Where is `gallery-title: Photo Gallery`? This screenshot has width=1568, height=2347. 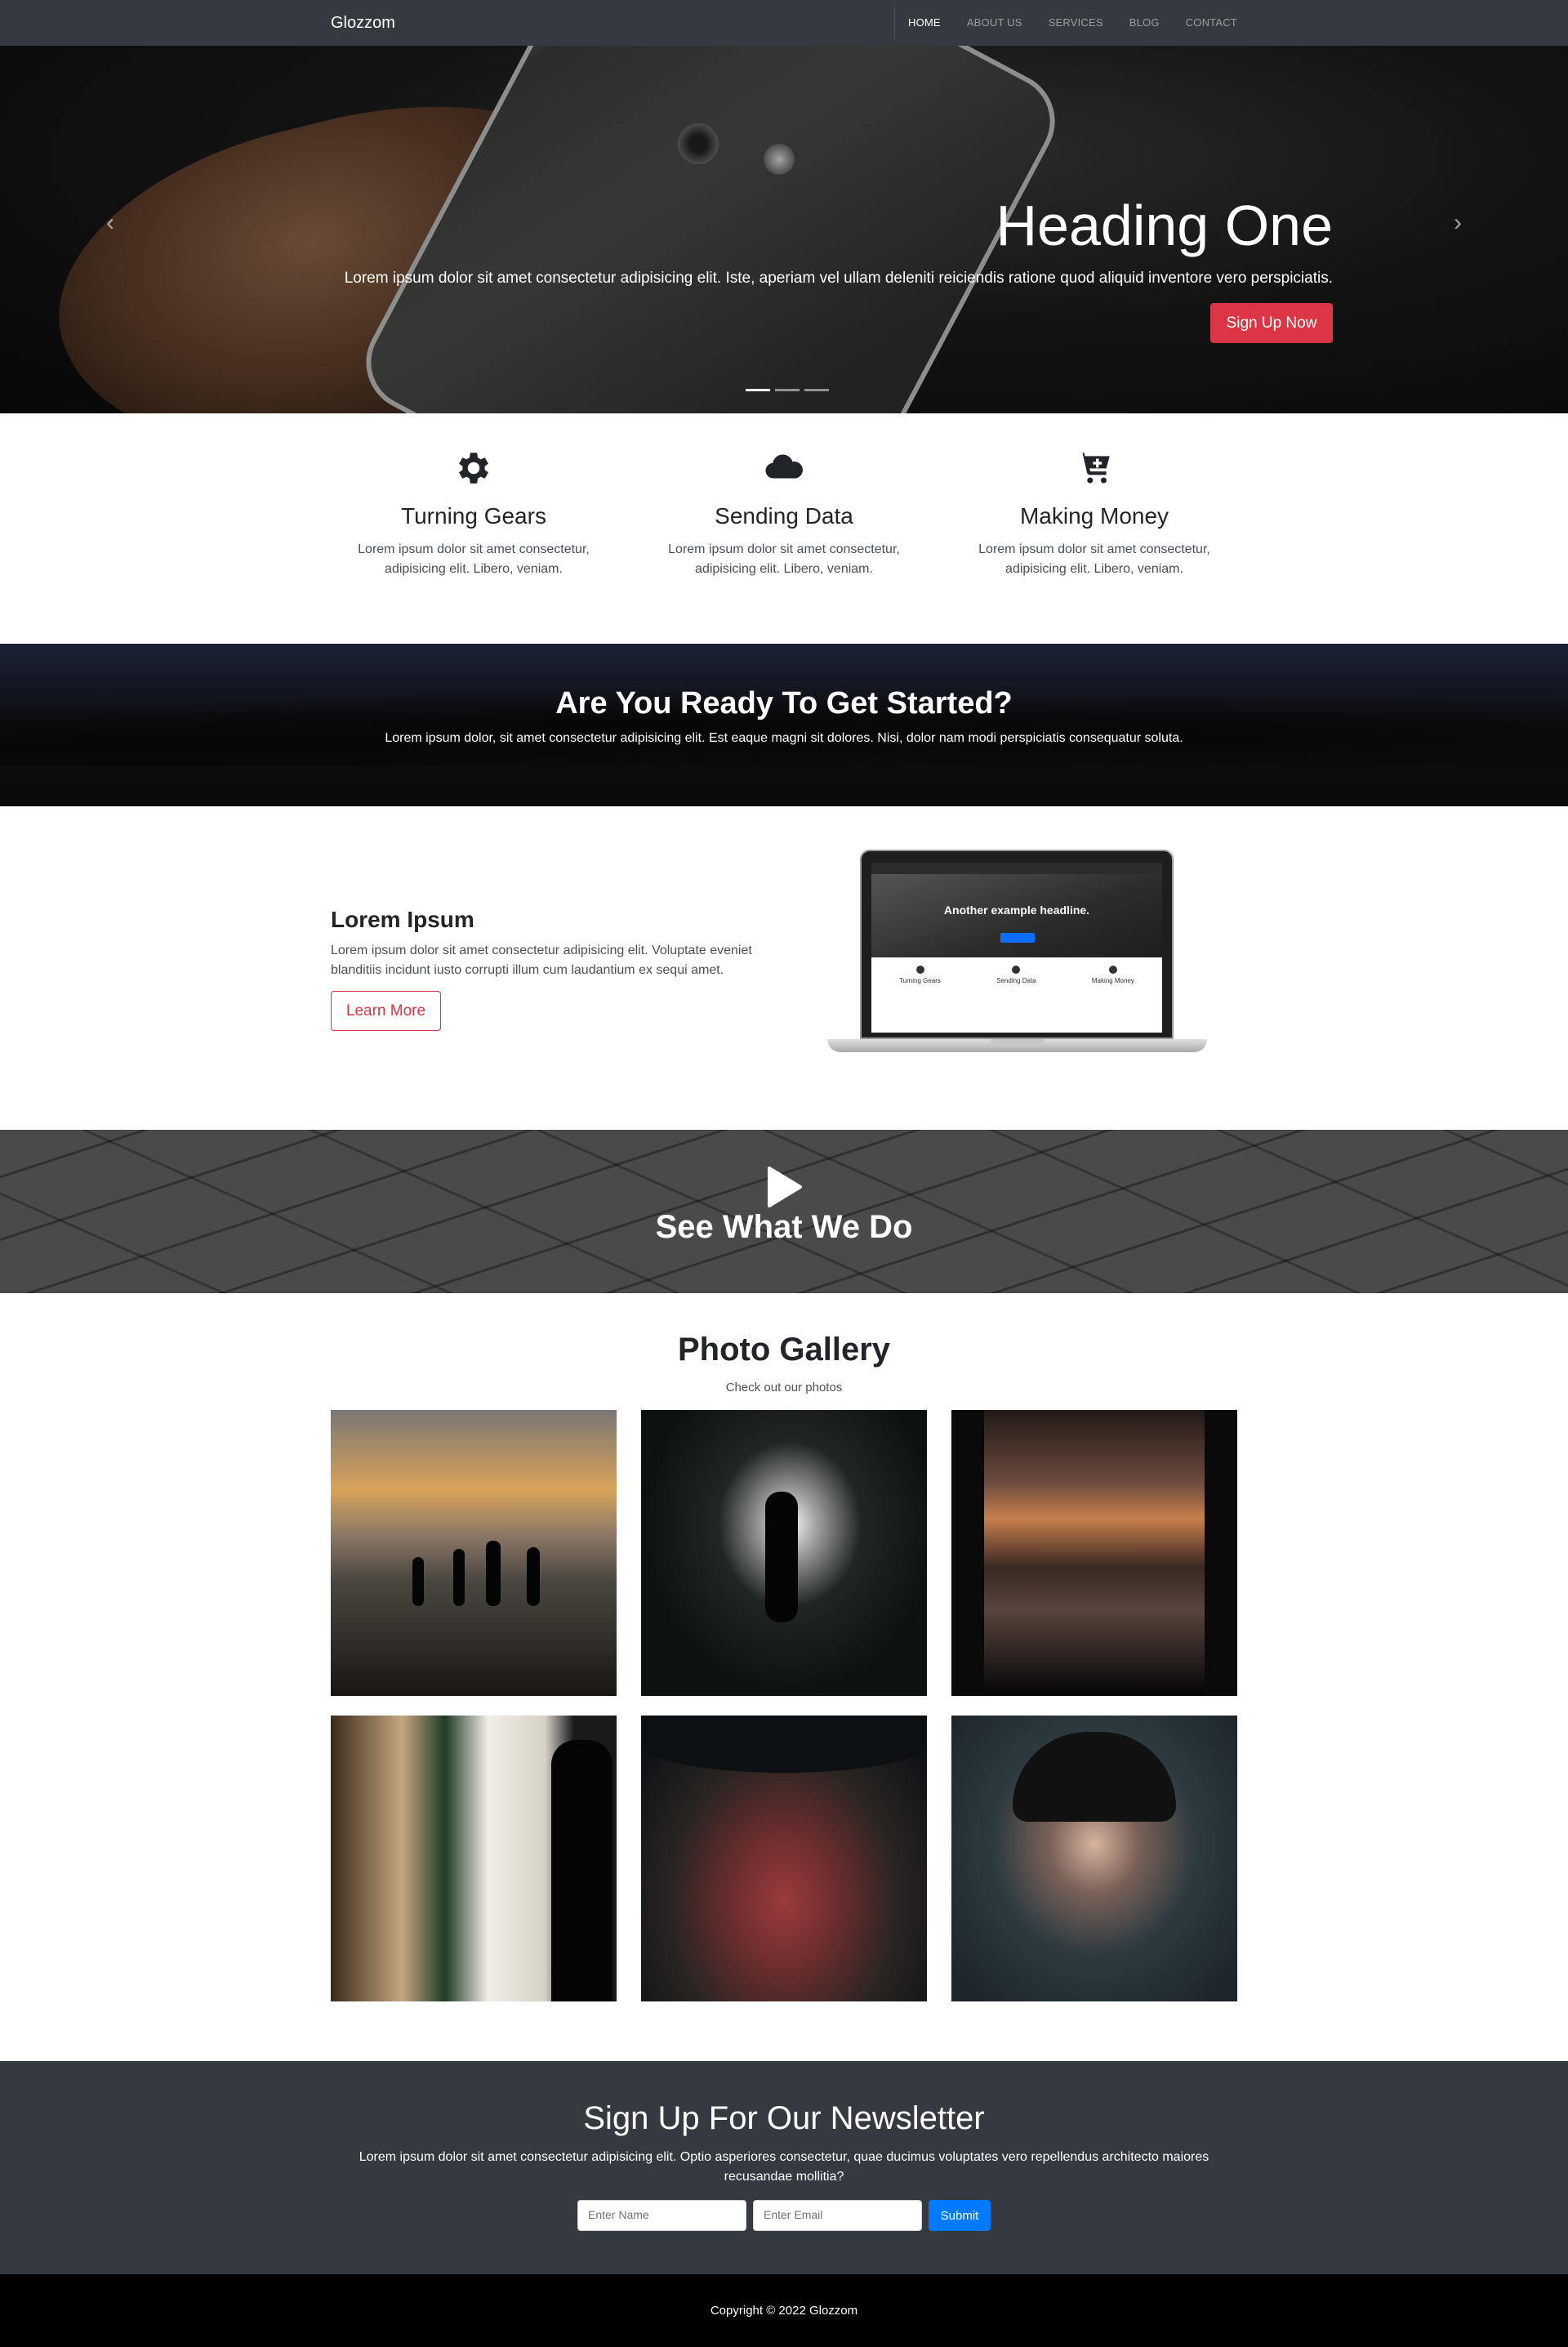
gallery-title: Photo Gallery is located at coordinates (784, 1350).